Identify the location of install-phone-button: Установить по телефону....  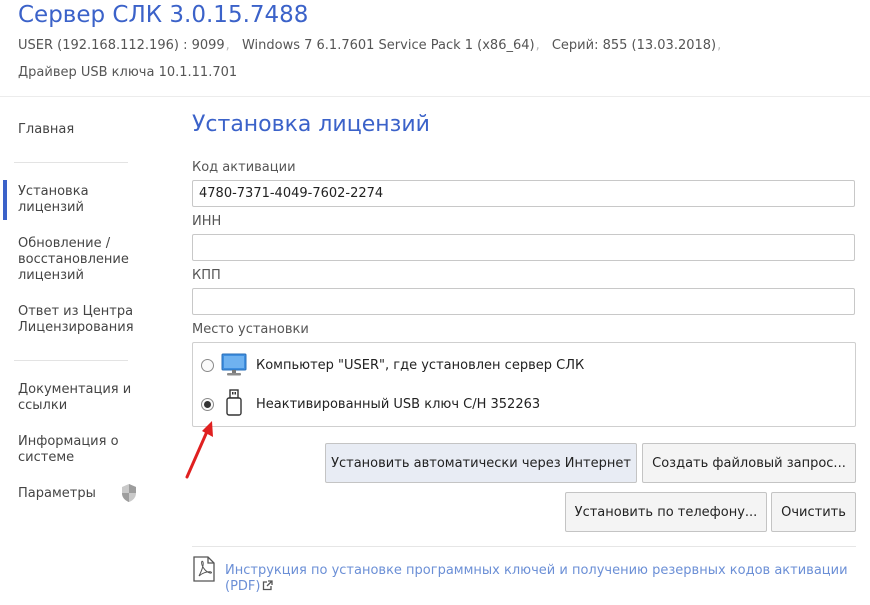
(666, 512).